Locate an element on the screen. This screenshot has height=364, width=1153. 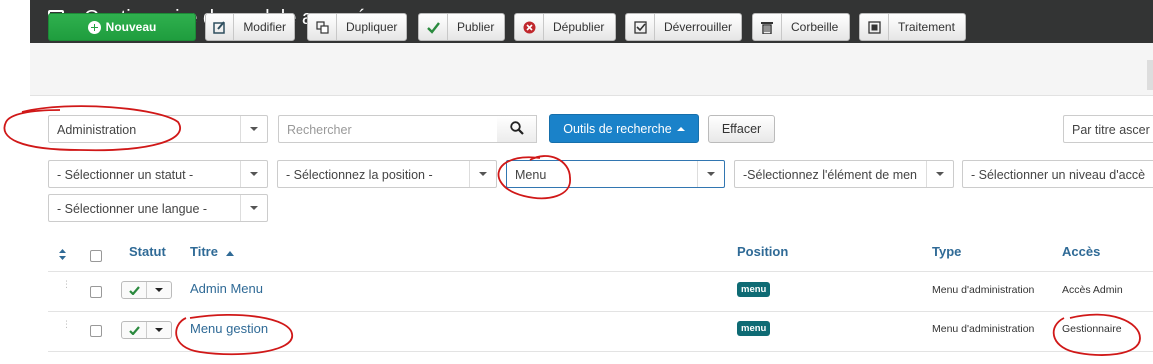
batch-button: Traitement is located at coordinates (912, 27).